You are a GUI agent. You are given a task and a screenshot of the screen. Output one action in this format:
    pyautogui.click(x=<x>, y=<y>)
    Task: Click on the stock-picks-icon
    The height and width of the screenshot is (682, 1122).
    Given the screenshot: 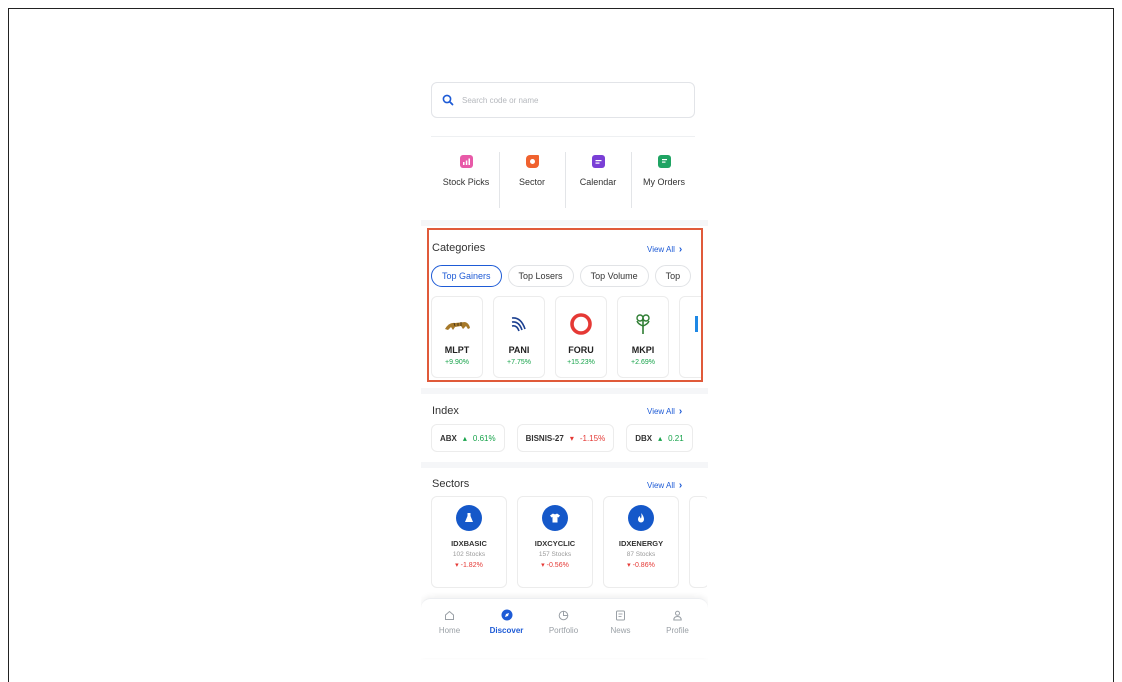 What is the action you would take?
    pyautogui.click(x=466, y=161)
    